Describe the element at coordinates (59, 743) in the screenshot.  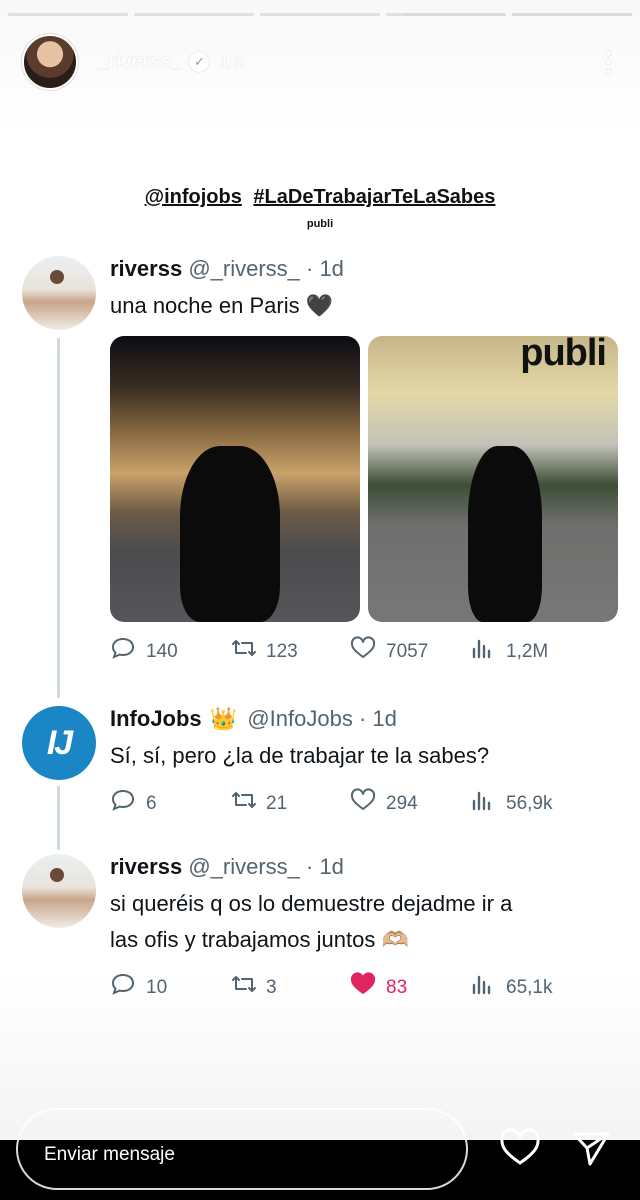
I see `avatar: IJ` at that location.